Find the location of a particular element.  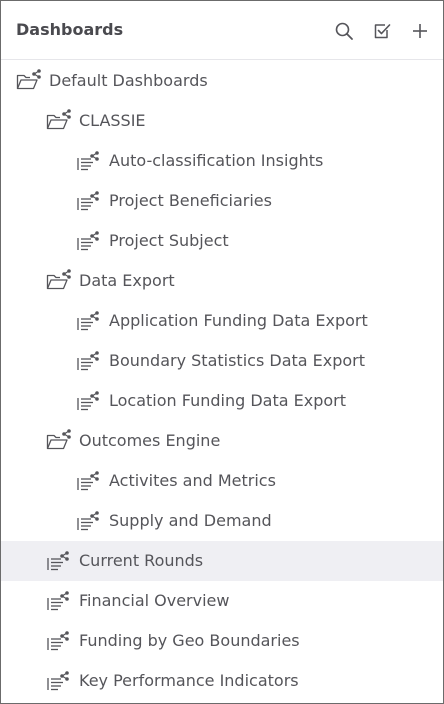

dashboard-item-application-funding-data-export: Application Funding Data Export is located at coordinates (222, 321).